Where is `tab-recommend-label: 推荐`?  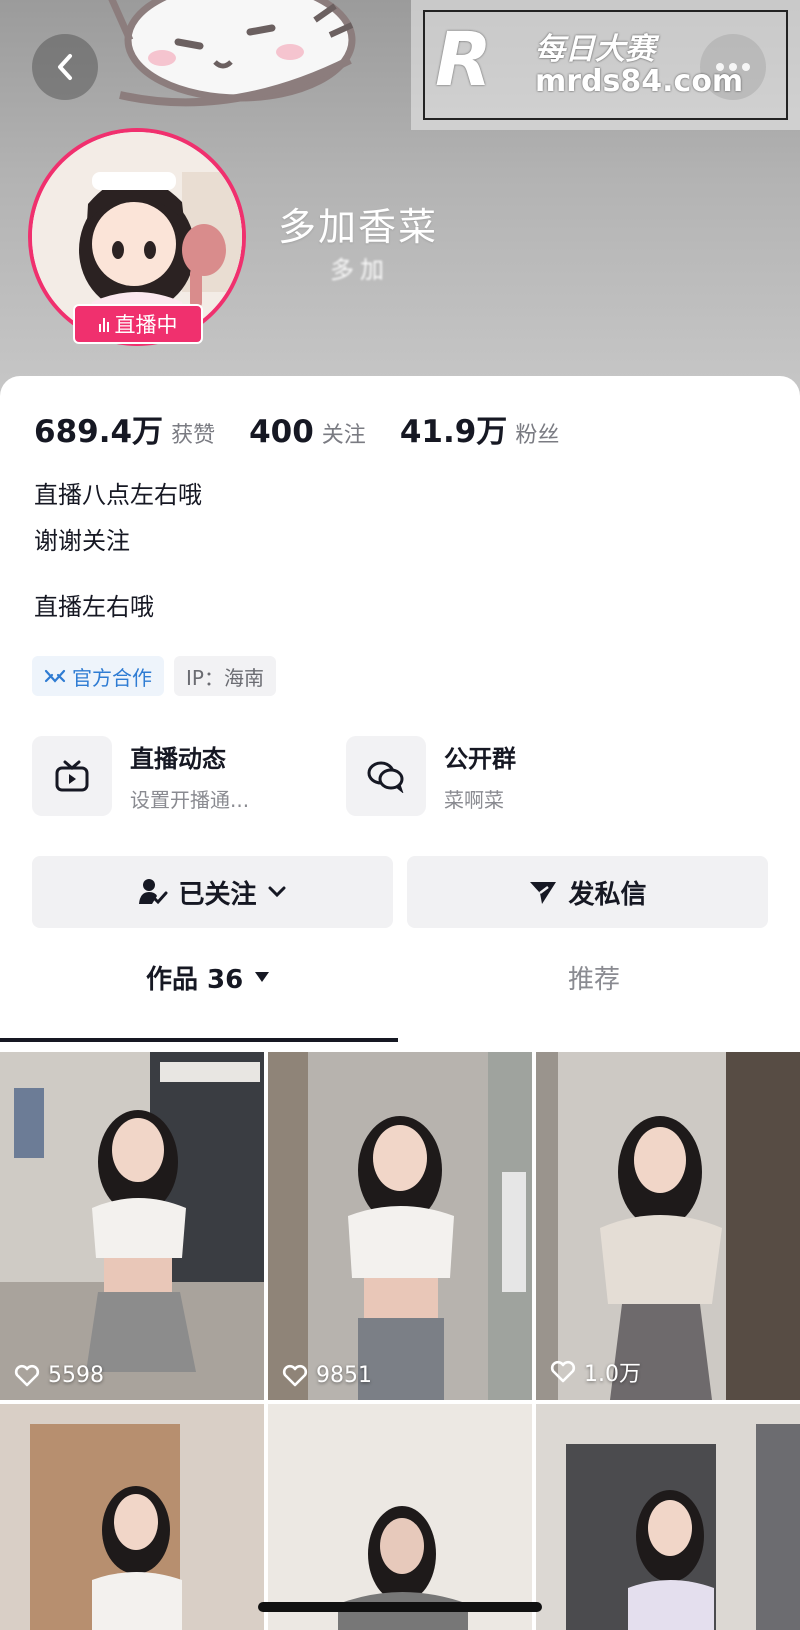
tab-recommend-label: 推荐 is located at coordinates (594, 979).